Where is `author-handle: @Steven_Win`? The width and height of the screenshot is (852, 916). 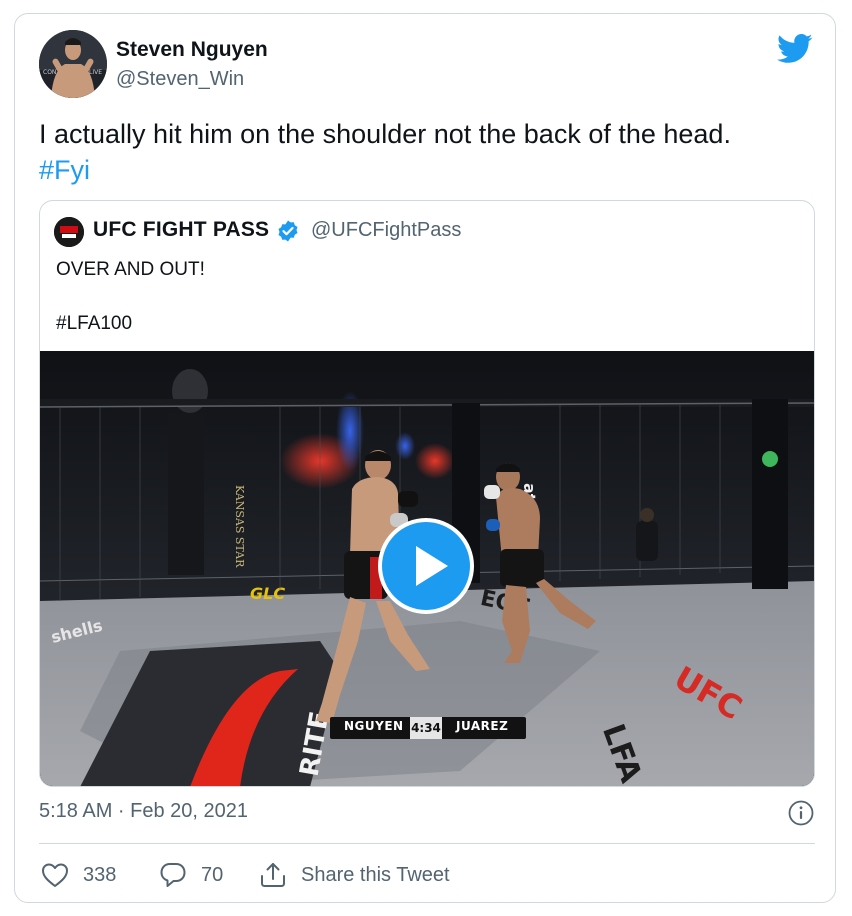
author-handle: @Steven_Win is located at coordinates (180, 79).